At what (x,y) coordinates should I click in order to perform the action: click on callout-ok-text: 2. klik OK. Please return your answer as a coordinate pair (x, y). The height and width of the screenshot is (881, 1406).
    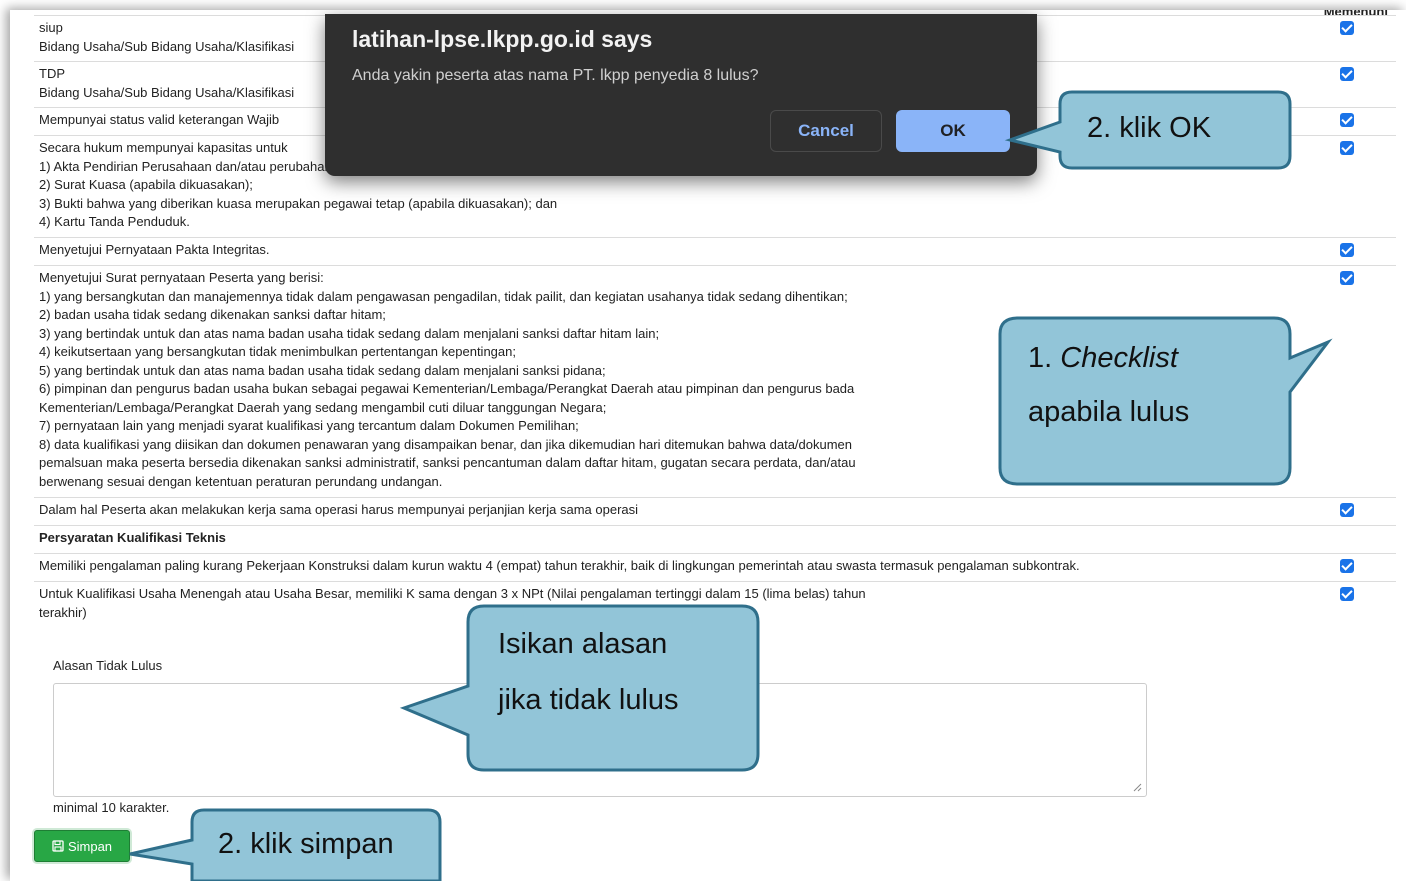
    Looking at the image, I should click on (1149, 128).